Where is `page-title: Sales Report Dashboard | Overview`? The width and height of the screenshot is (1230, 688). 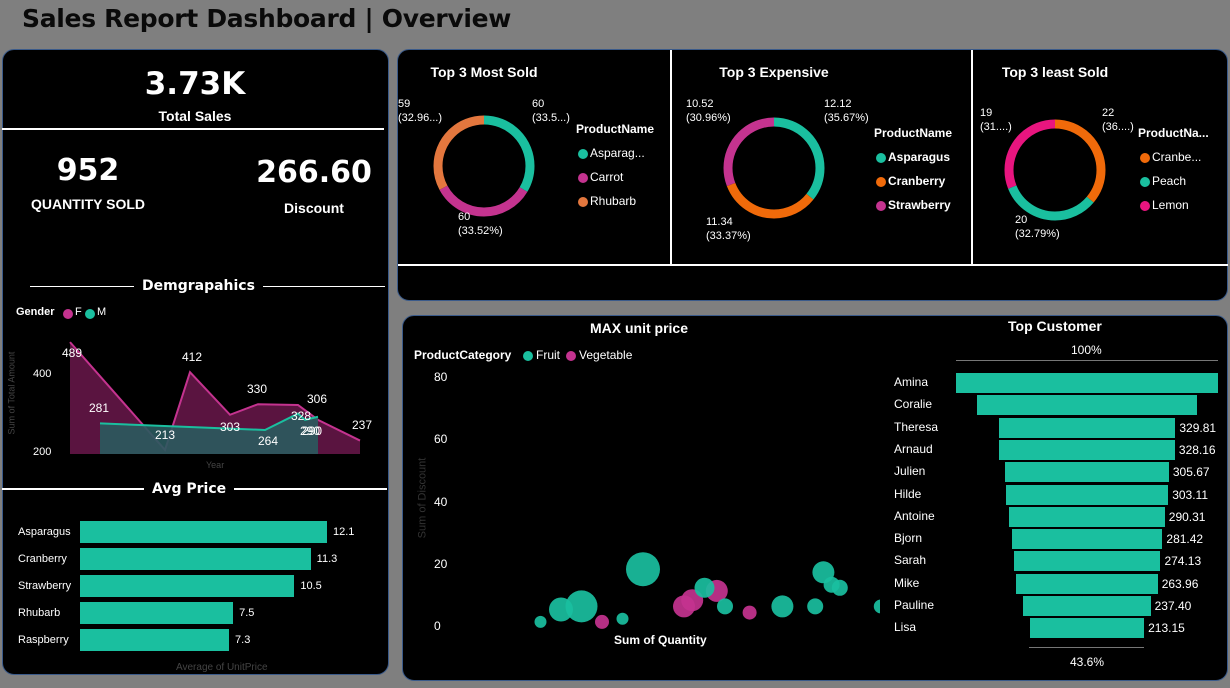 page-title: Sales Report Dashboard | Overview is located at coordinates (267, 18).